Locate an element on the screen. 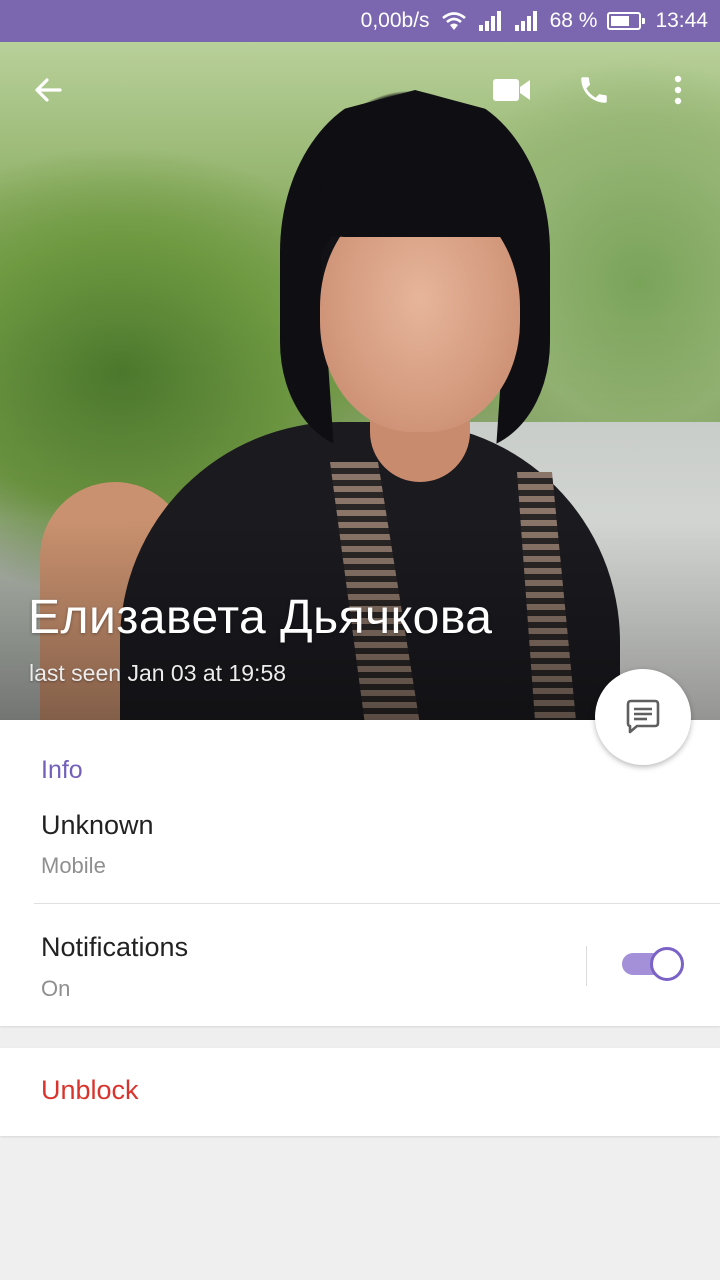 Image resolution: width=720 pixels, height=1280 pixels. notifications-toggle is located at coordinates (653, 964).